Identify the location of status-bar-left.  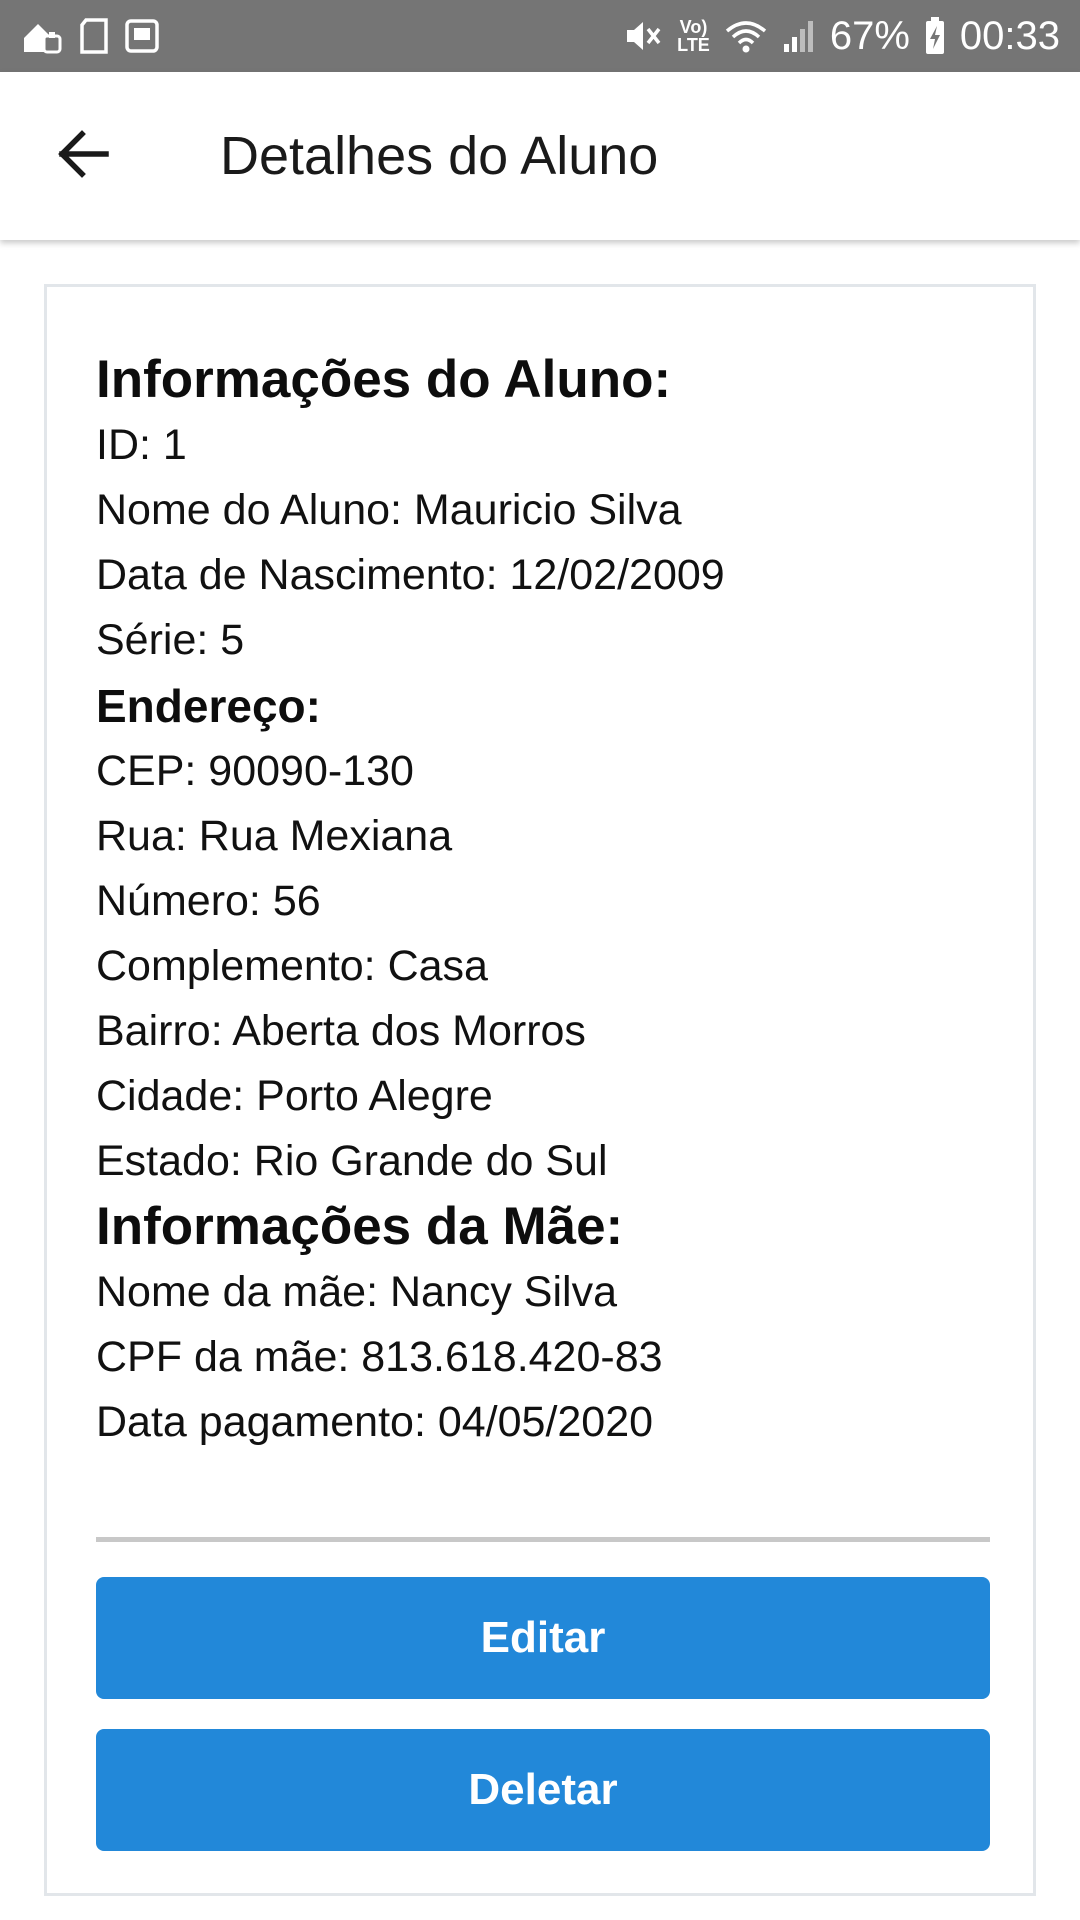
(90, 36).